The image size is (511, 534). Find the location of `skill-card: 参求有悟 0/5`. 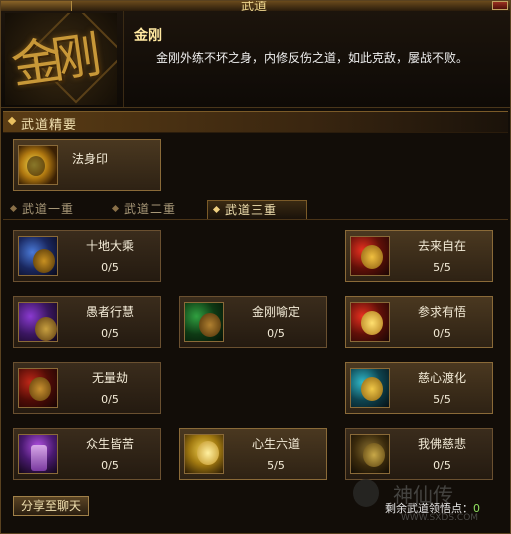

skill-card: 参求有悟 0/5 is located at coordinates (419, 322).